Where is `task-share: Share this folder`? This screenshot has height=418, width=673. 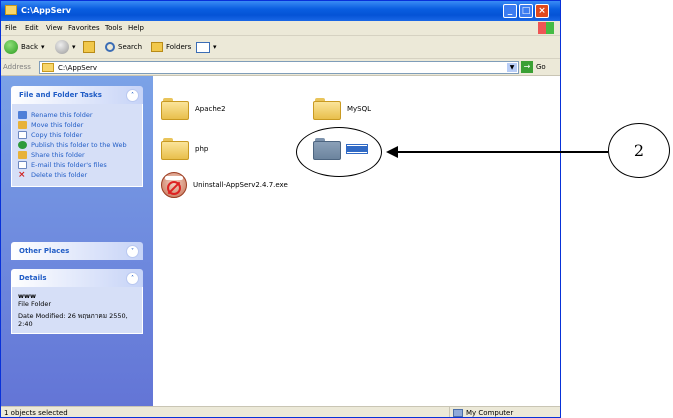 task-share: Share this folder is located at coordinates (77, 155).